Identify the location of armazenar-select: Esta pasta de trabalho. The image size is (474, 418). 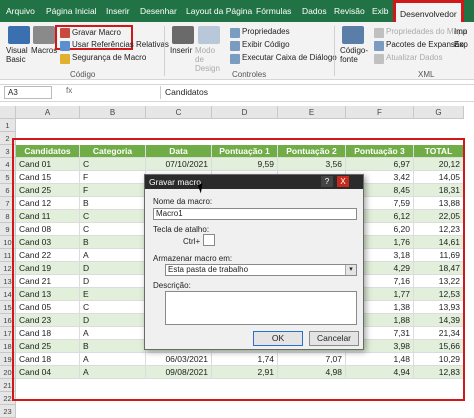
(261, 270).